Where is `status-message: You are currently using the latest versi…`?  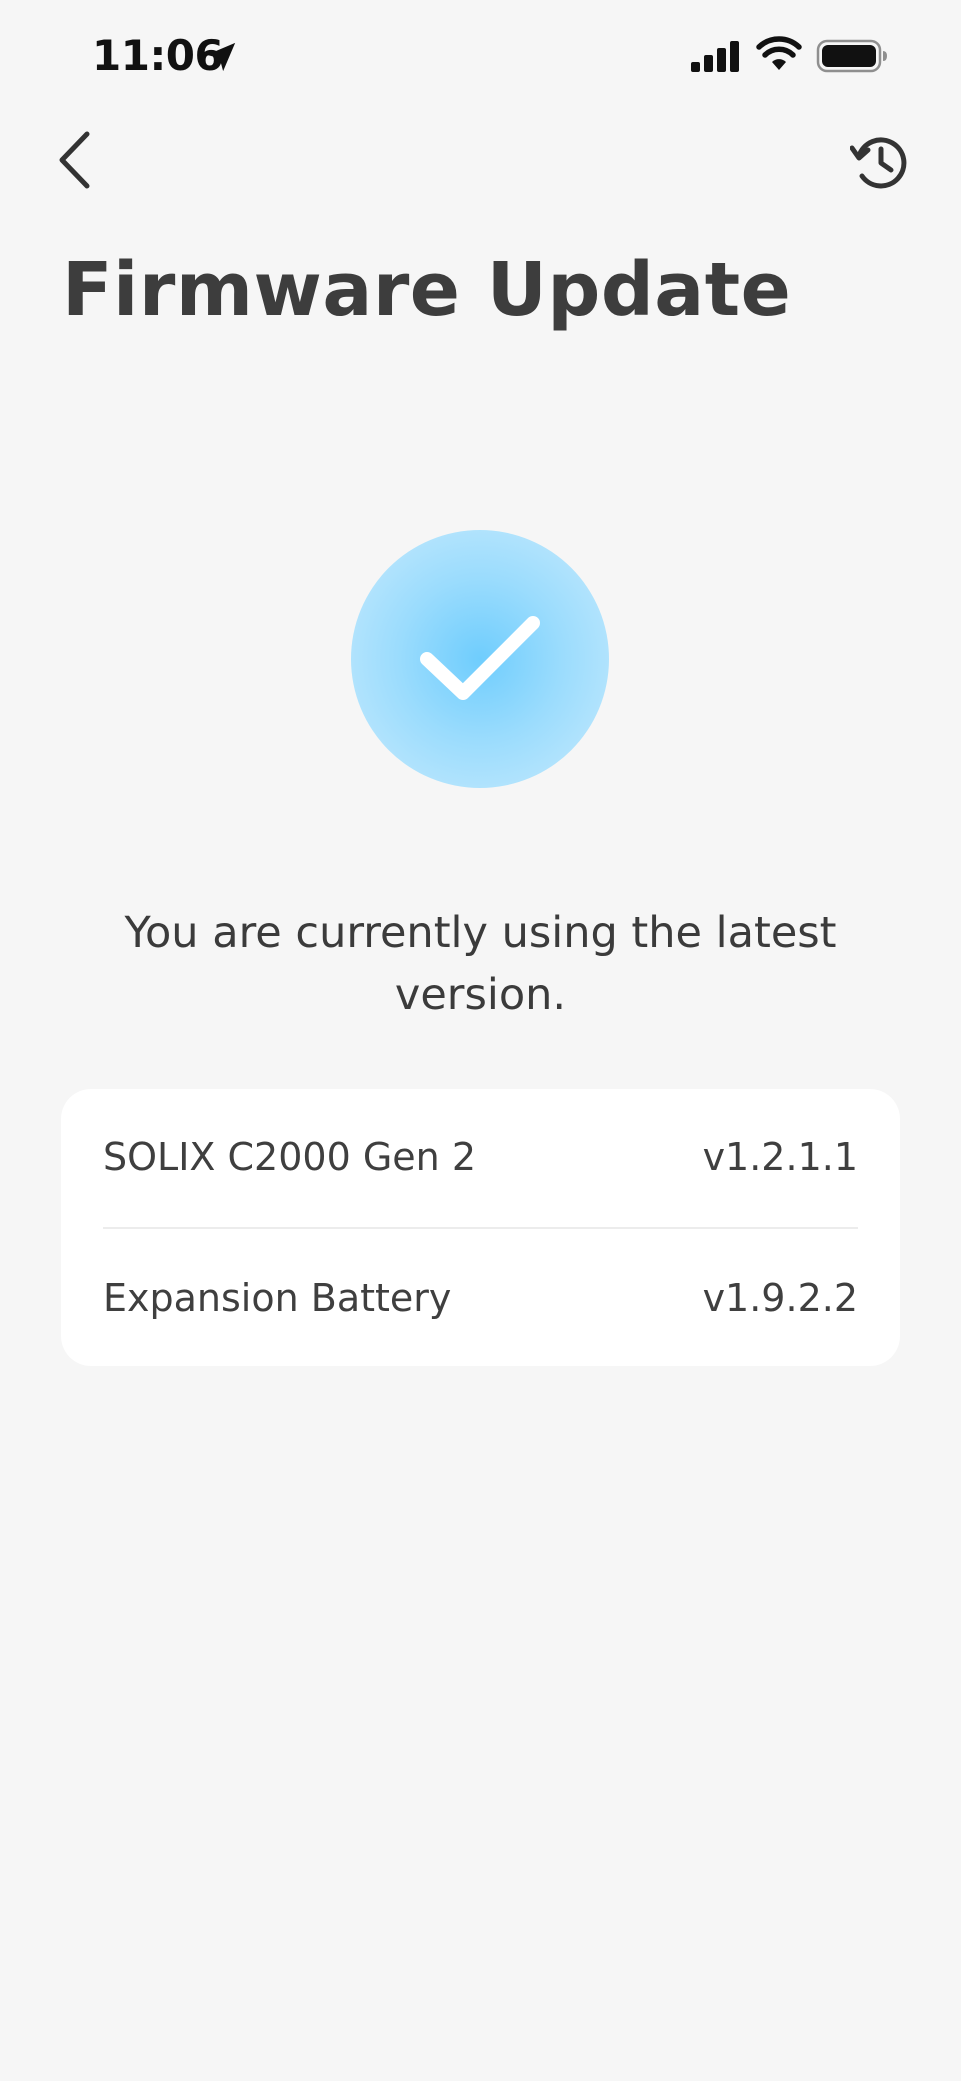 status-message: You are currently using the latest versi… is located at coordinates (480, 964).